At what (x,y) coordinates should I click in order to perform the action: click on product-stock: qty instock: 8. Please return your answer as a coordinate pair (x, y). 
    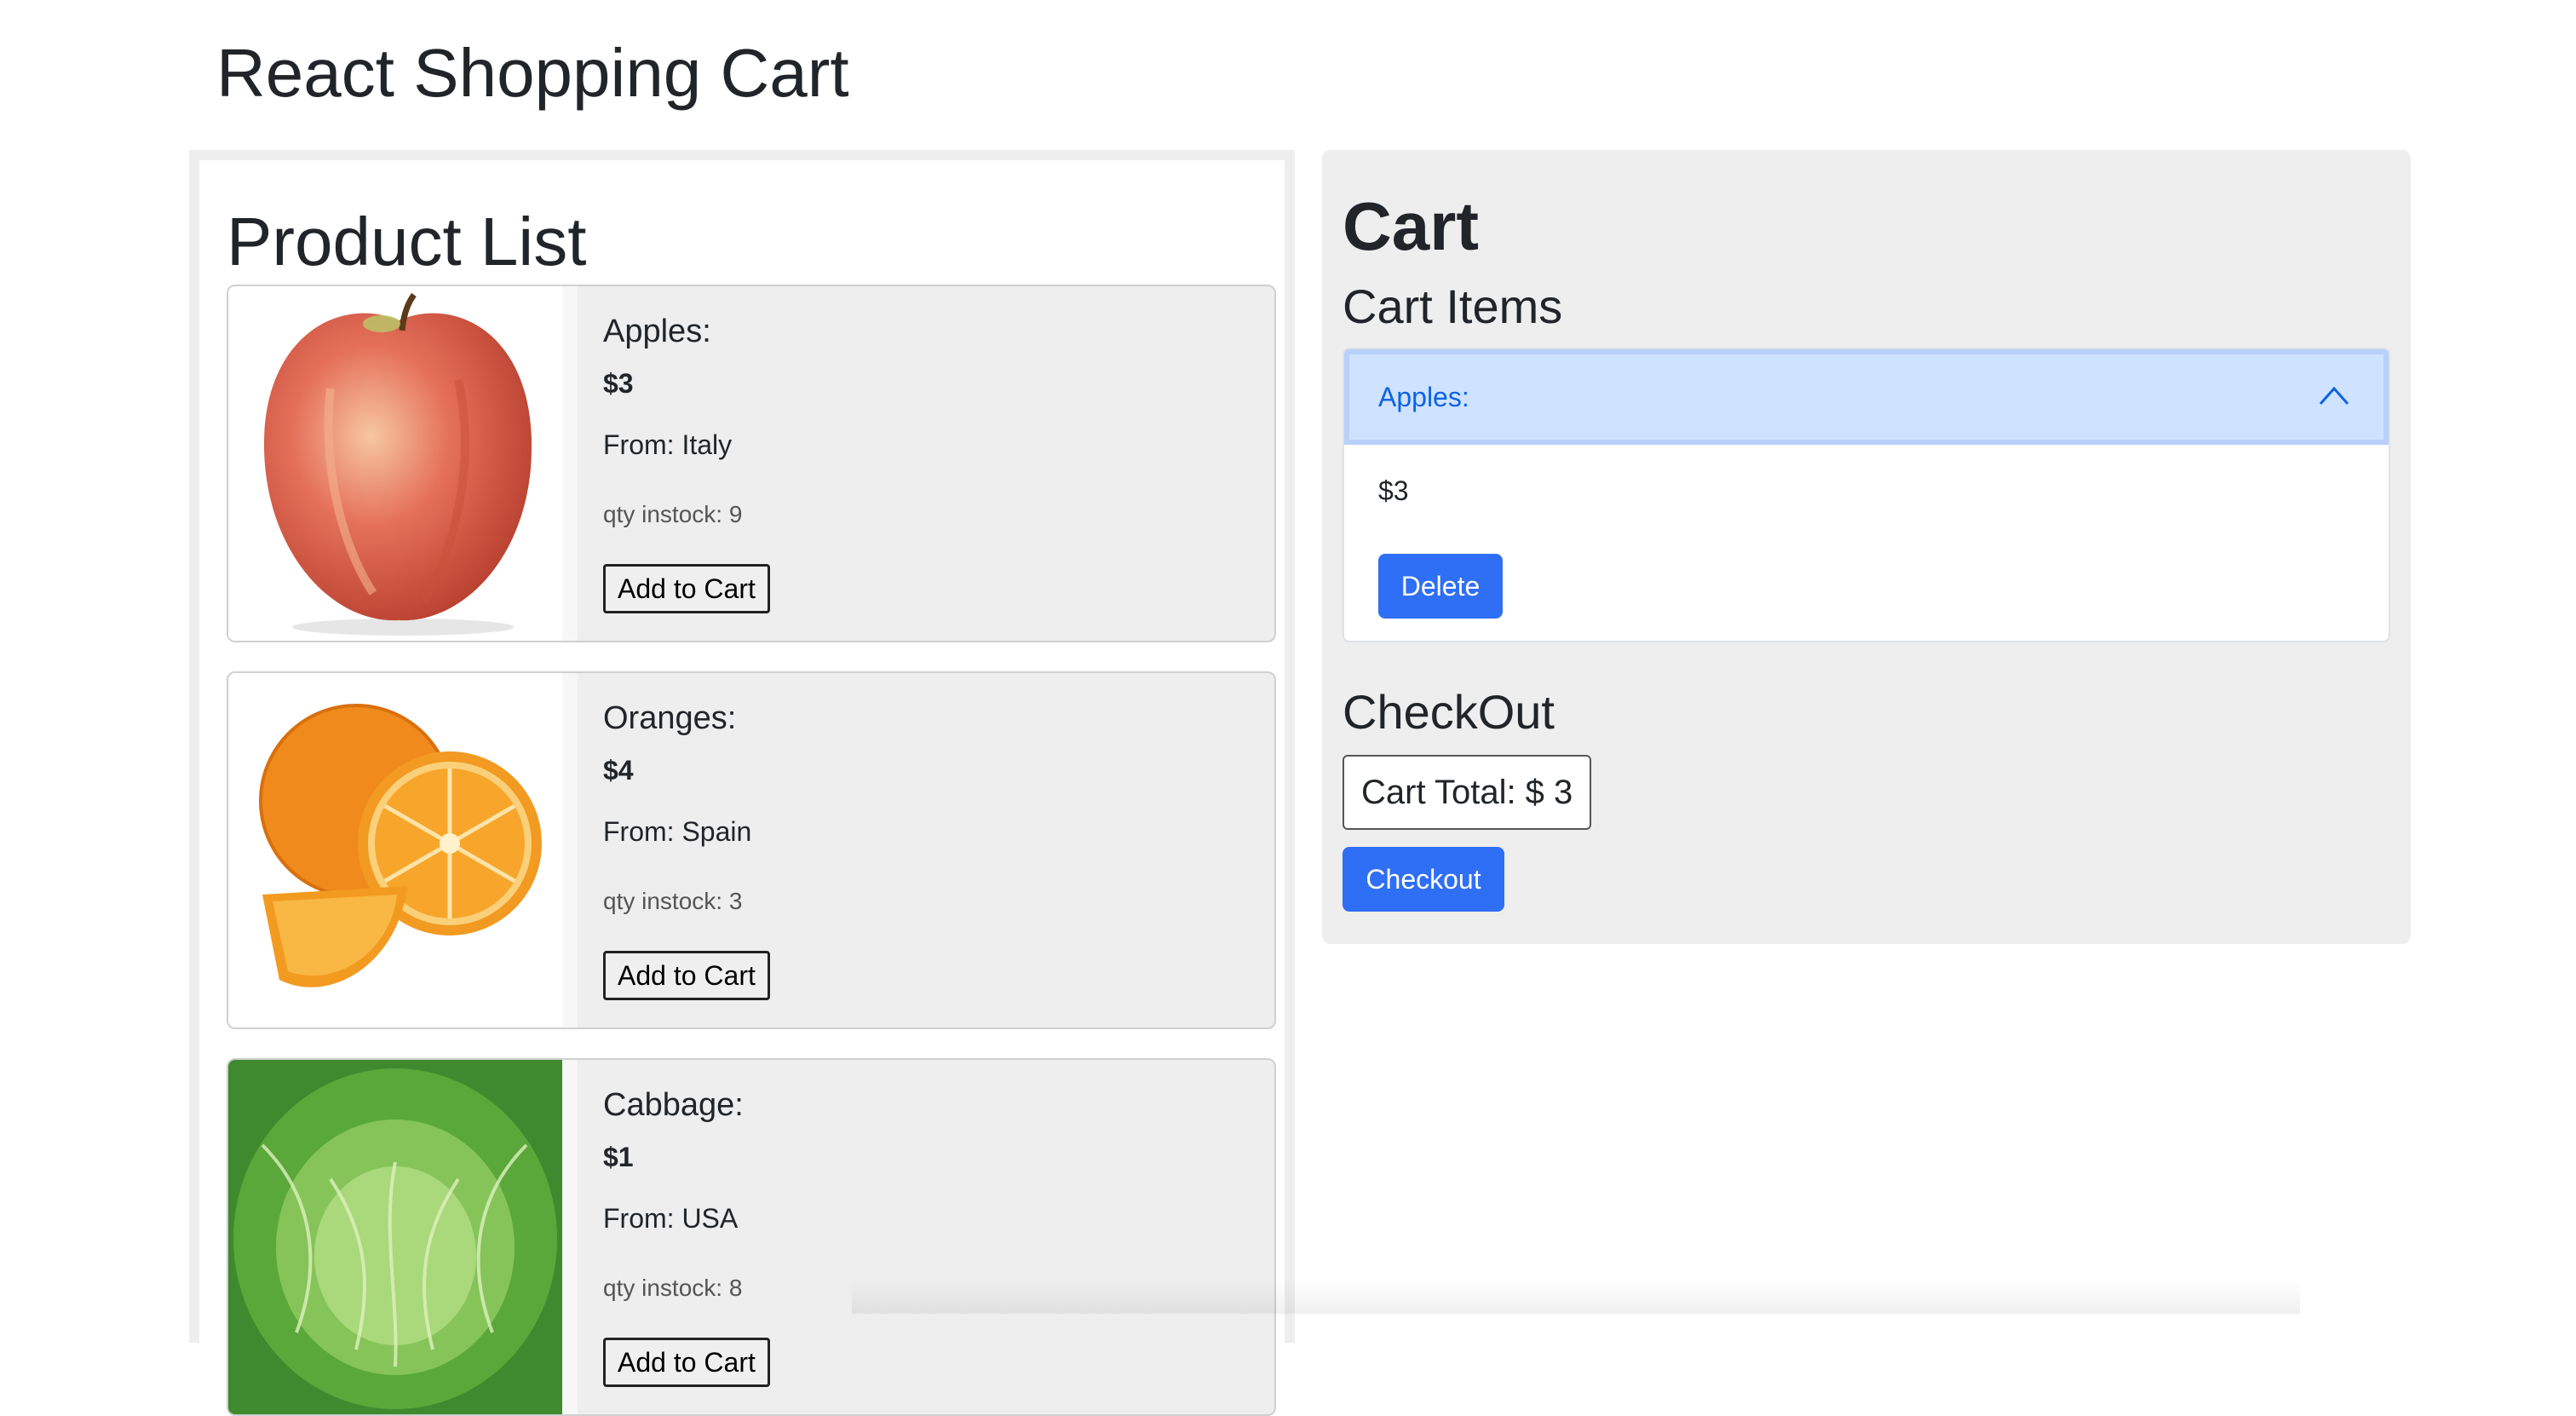
    Looking at the image, I should click on (673, 1288).